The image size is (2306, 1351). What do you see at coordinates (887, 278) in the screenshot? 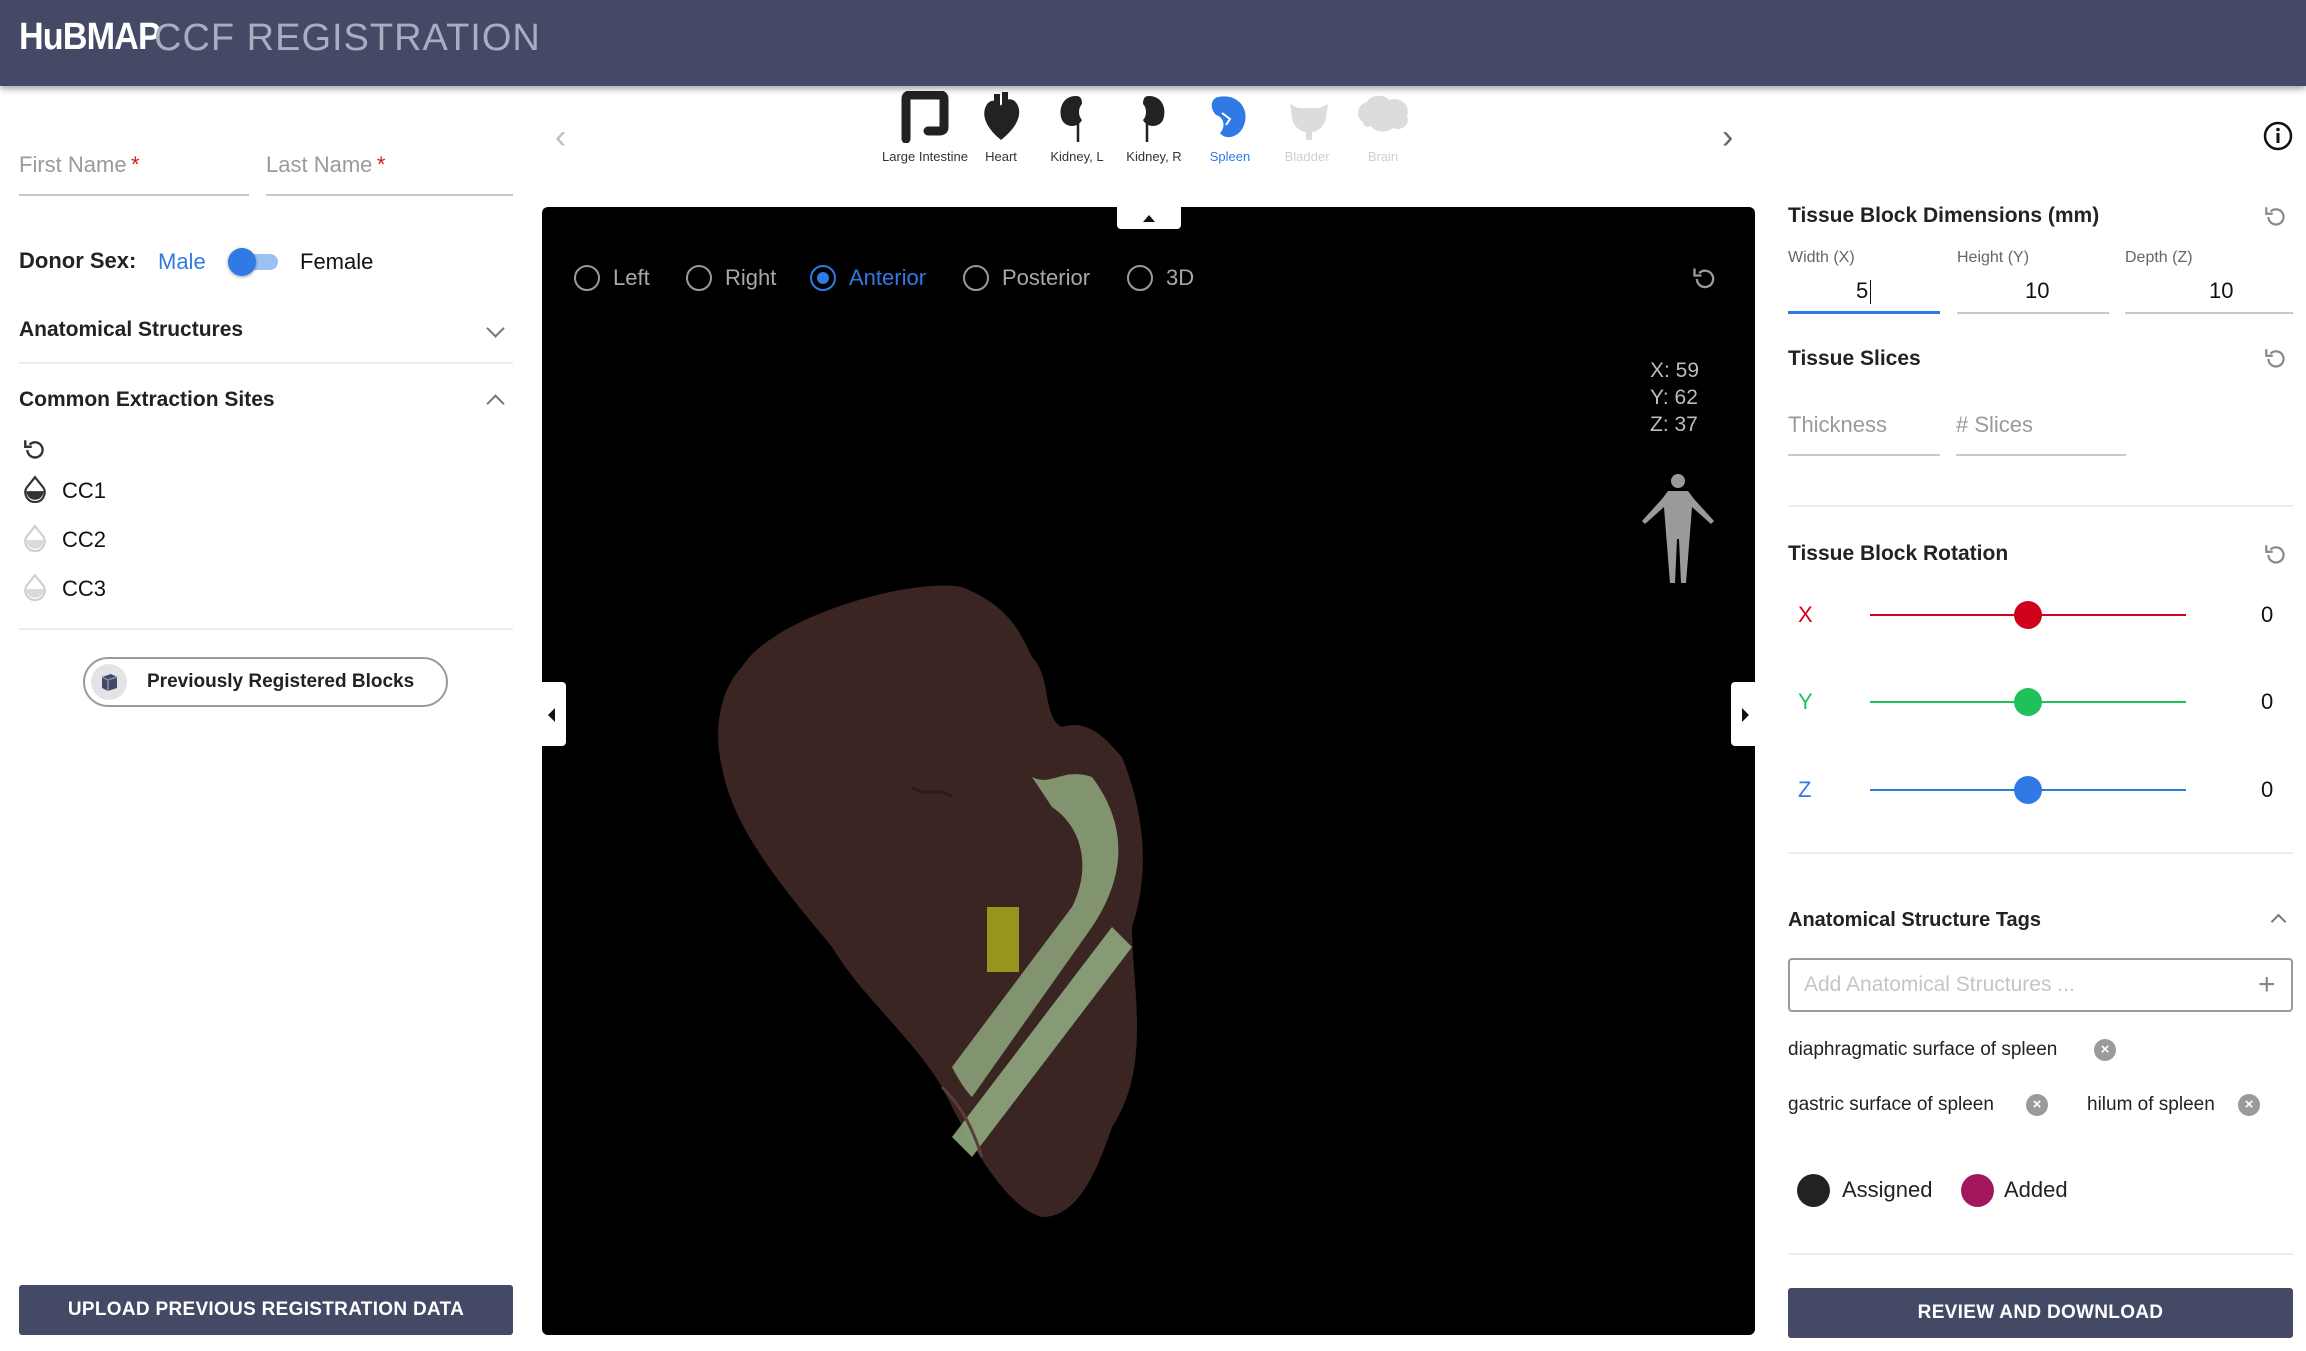
I see `view-anterior-label: Anterior` at bounding box center [887, 278].